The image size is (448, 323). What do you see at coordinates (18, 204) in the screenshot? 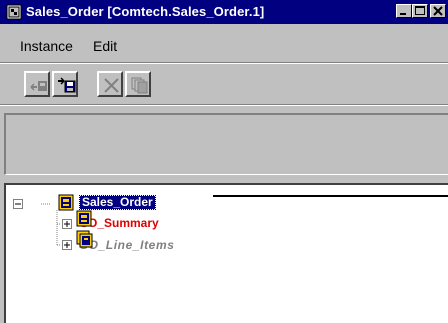
I see `collapse-toggle-icon` at bounding box center [18, 204].